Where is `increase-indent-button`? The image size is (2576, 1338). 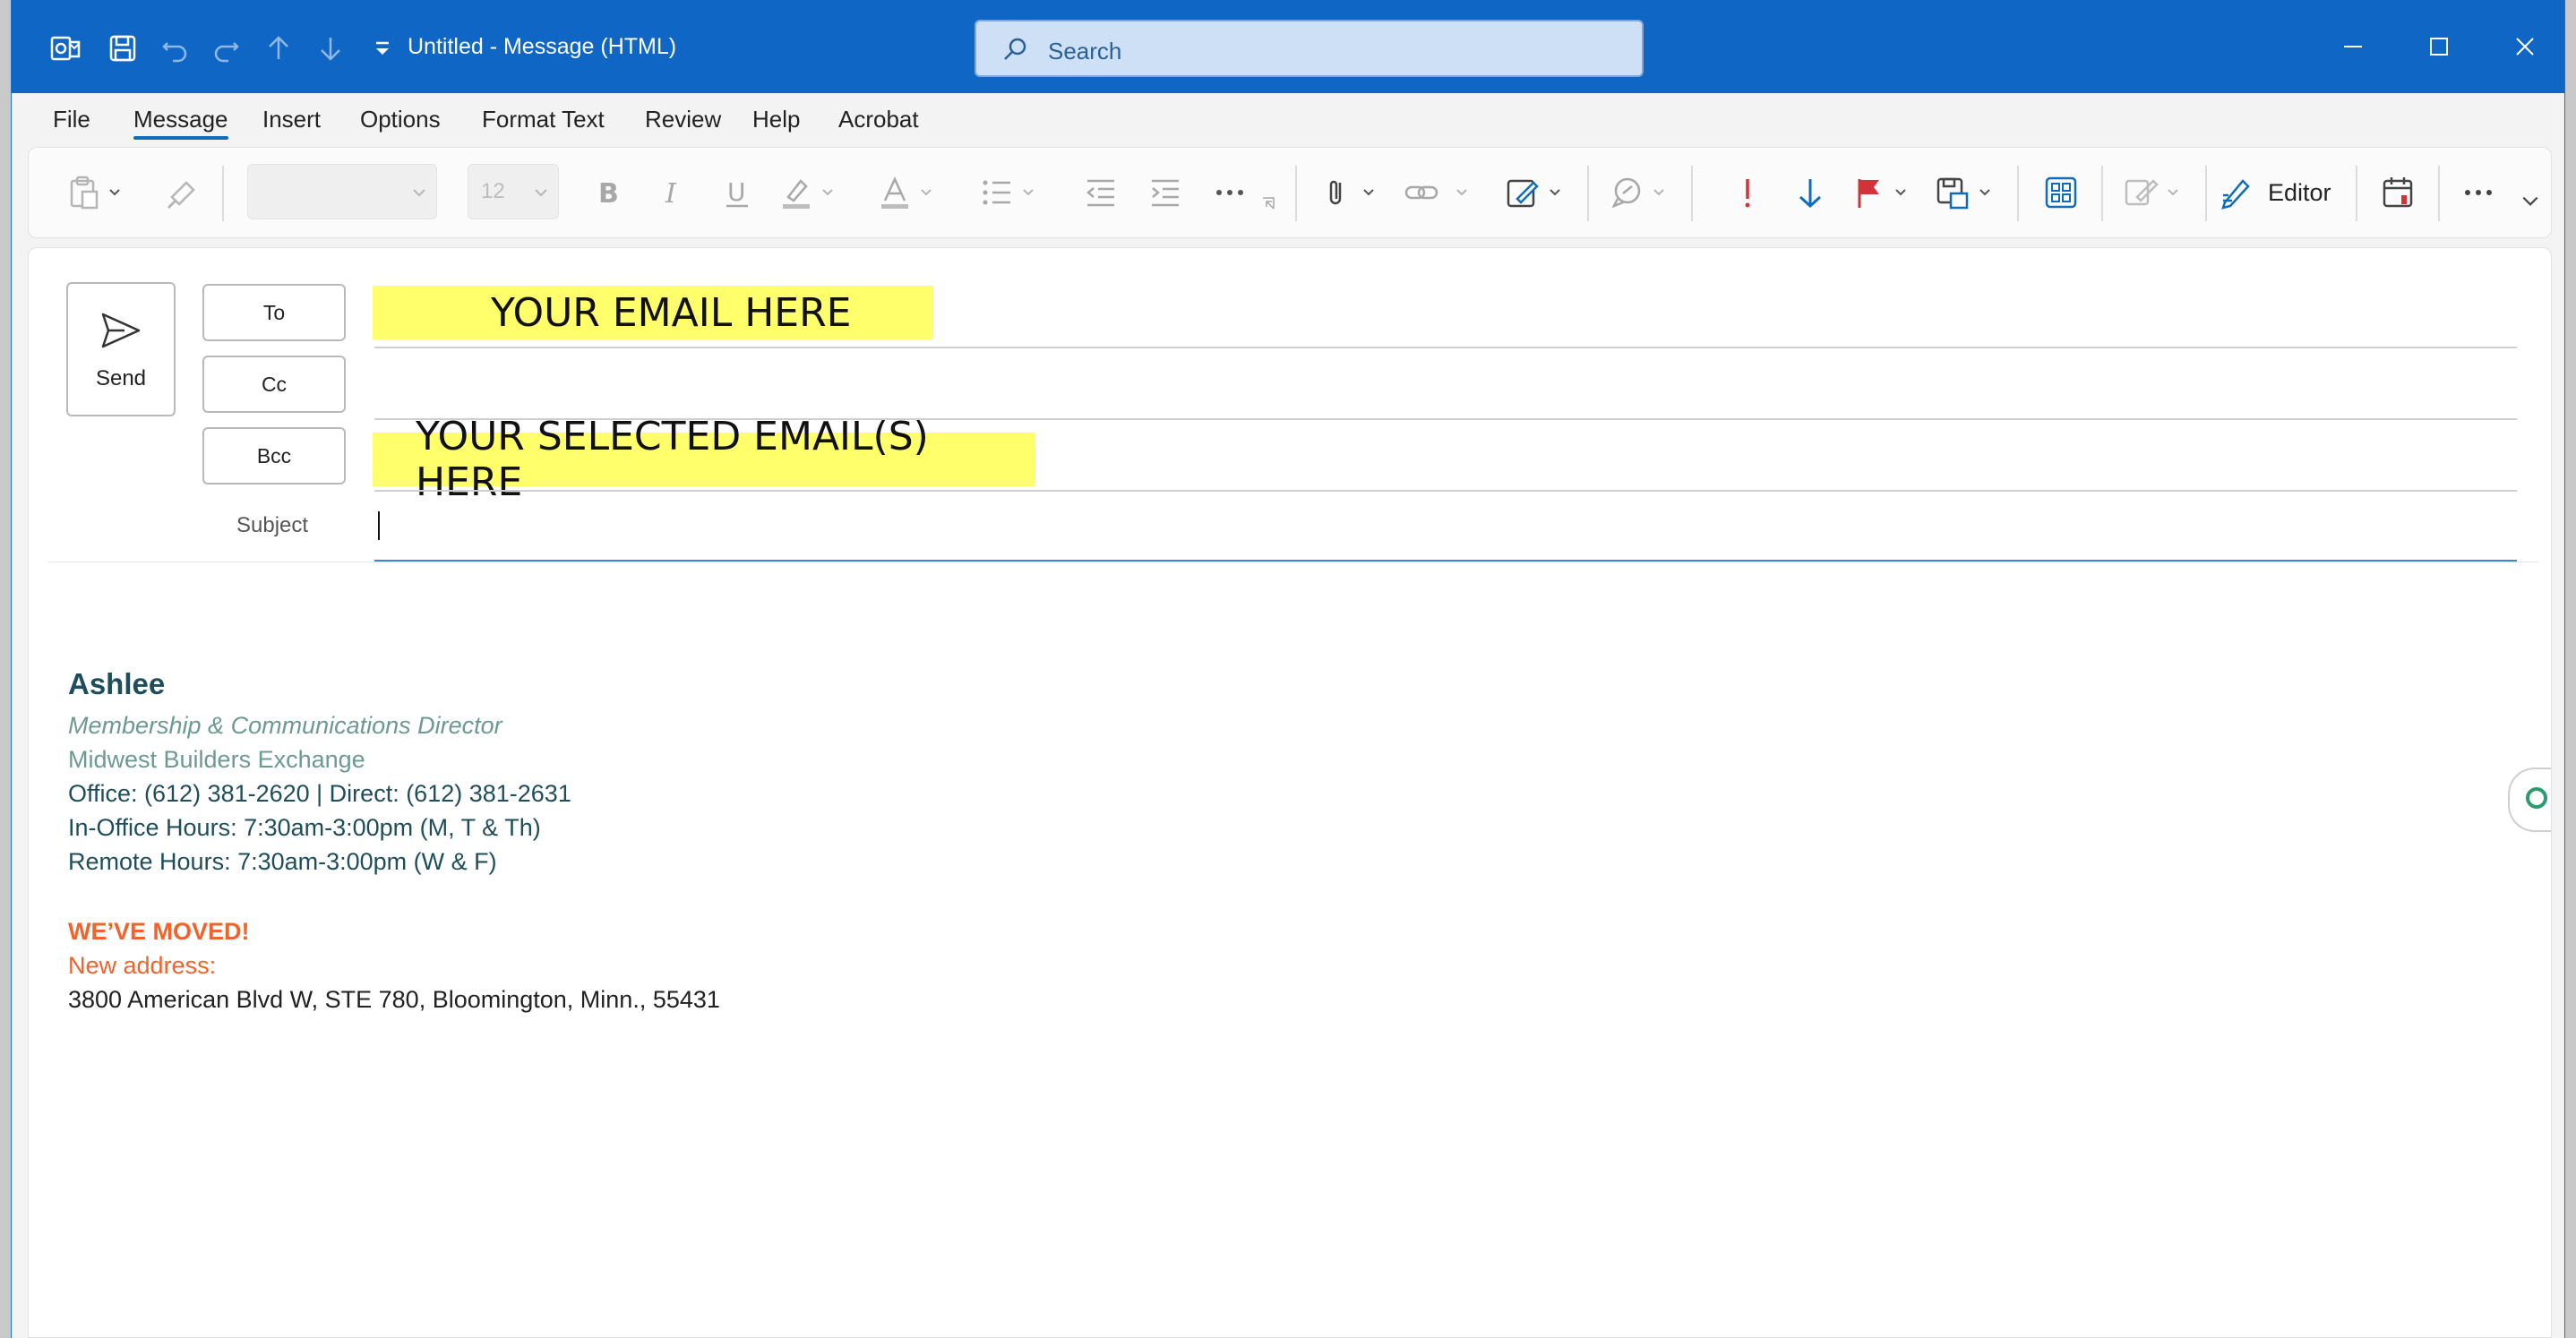 increase-indent-button is located at coordinates (1165, 192).